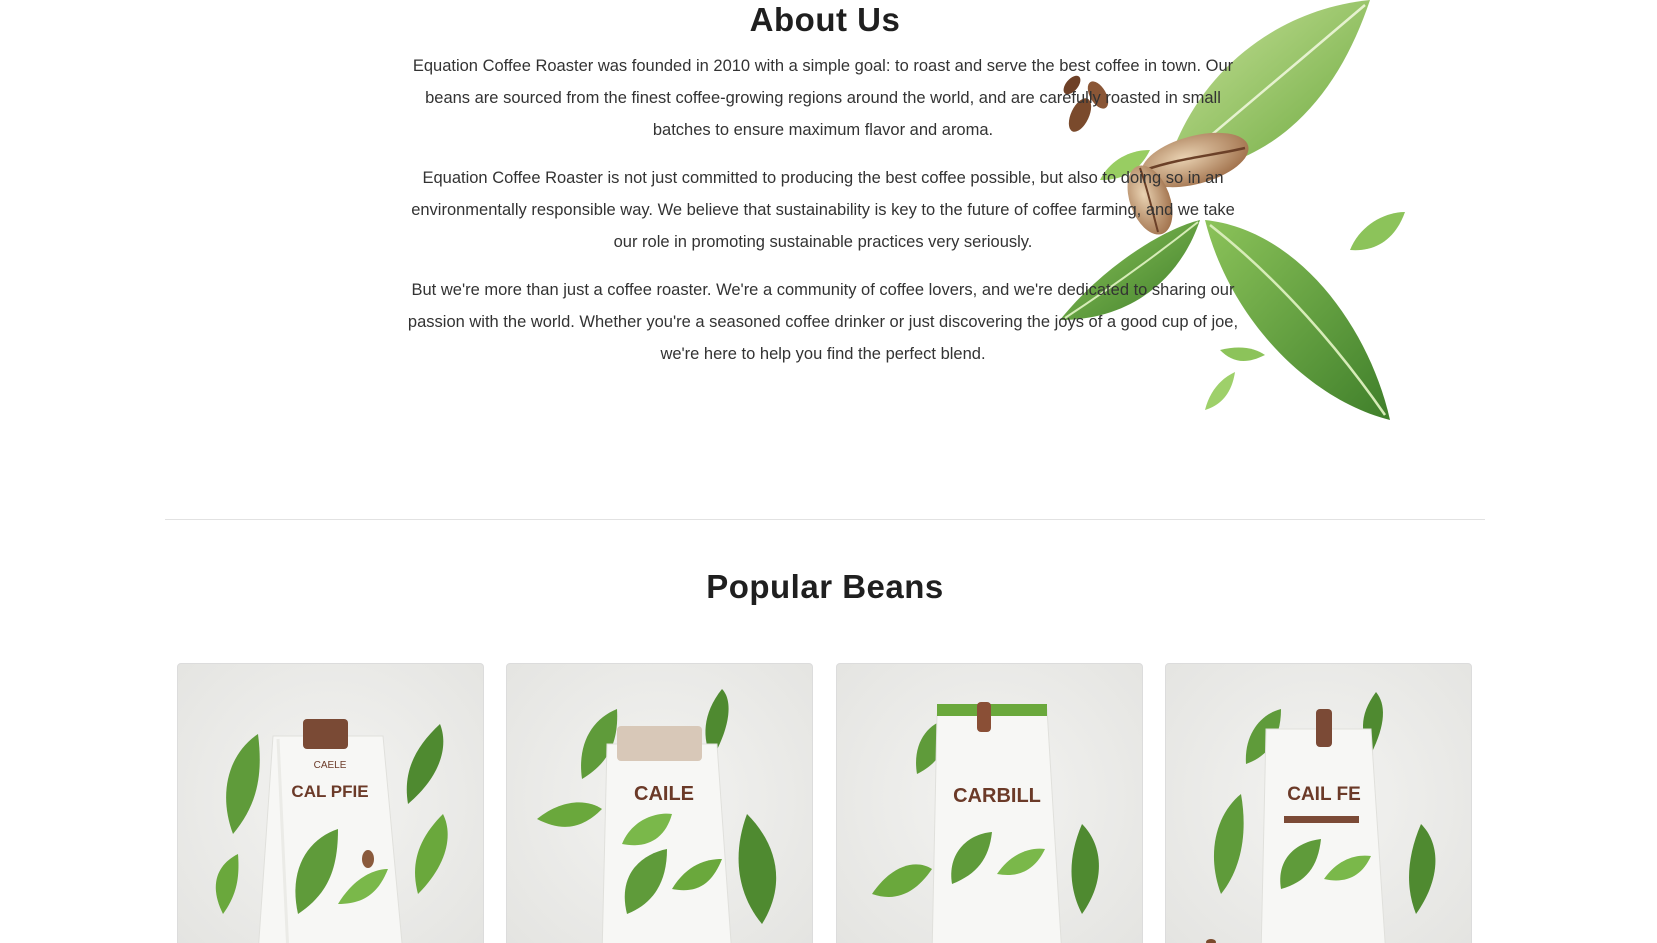 The width and height of the screenshot is (1657, 943). I want to click on coffee-bag-image: CARBILL, so click(985, 822).